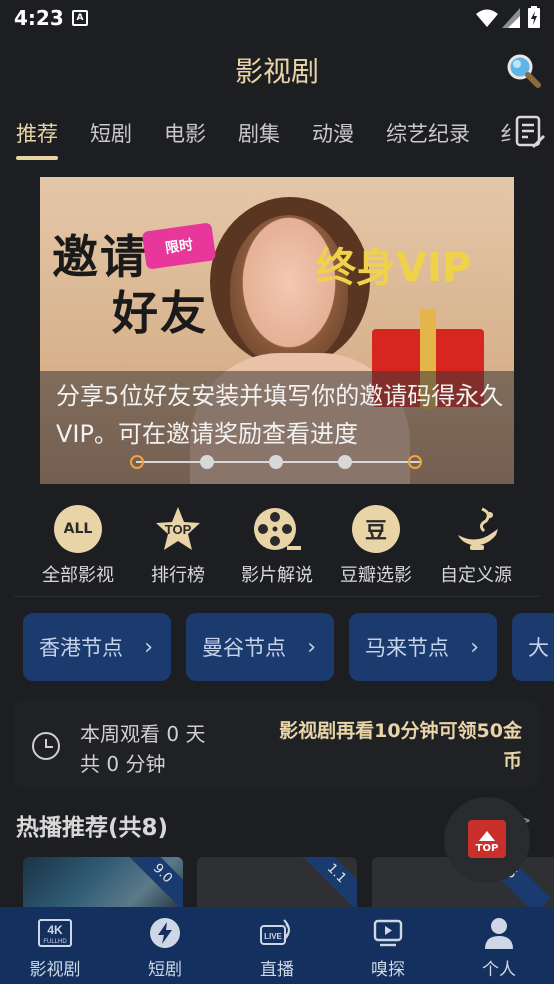 This screenshot has height=984, width=554. Describe the element at coordinates (78, 575) in the screenshot. I see `quick-label: 全部影视` at that location.